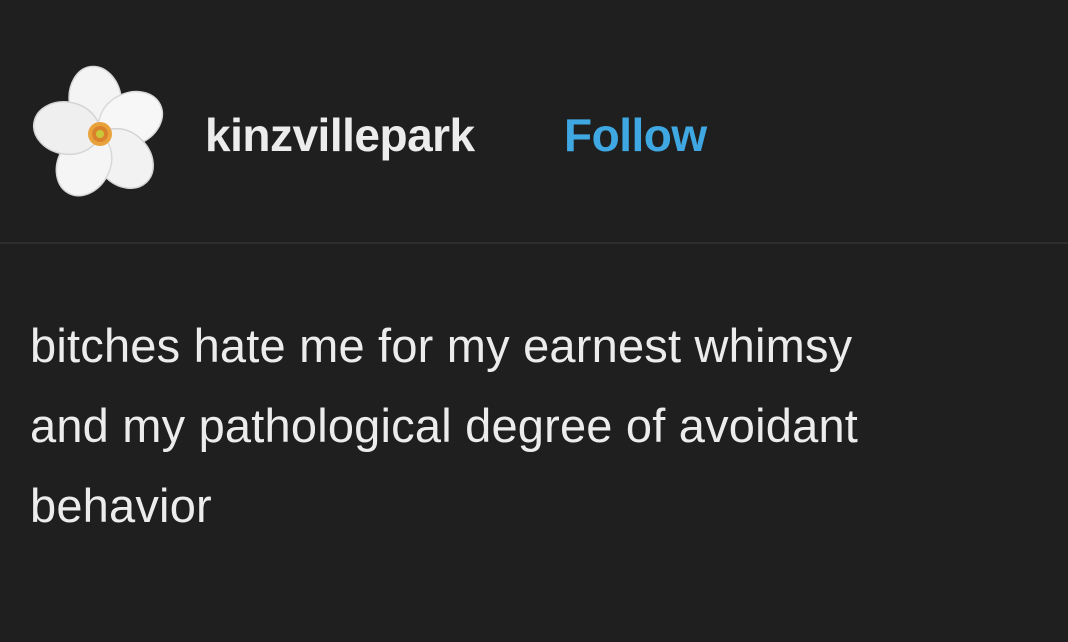  Describe the element at coordinates (444, 425) in the screenshot. I see `post-body-line: and my pathological degree of avoidant` at that location.